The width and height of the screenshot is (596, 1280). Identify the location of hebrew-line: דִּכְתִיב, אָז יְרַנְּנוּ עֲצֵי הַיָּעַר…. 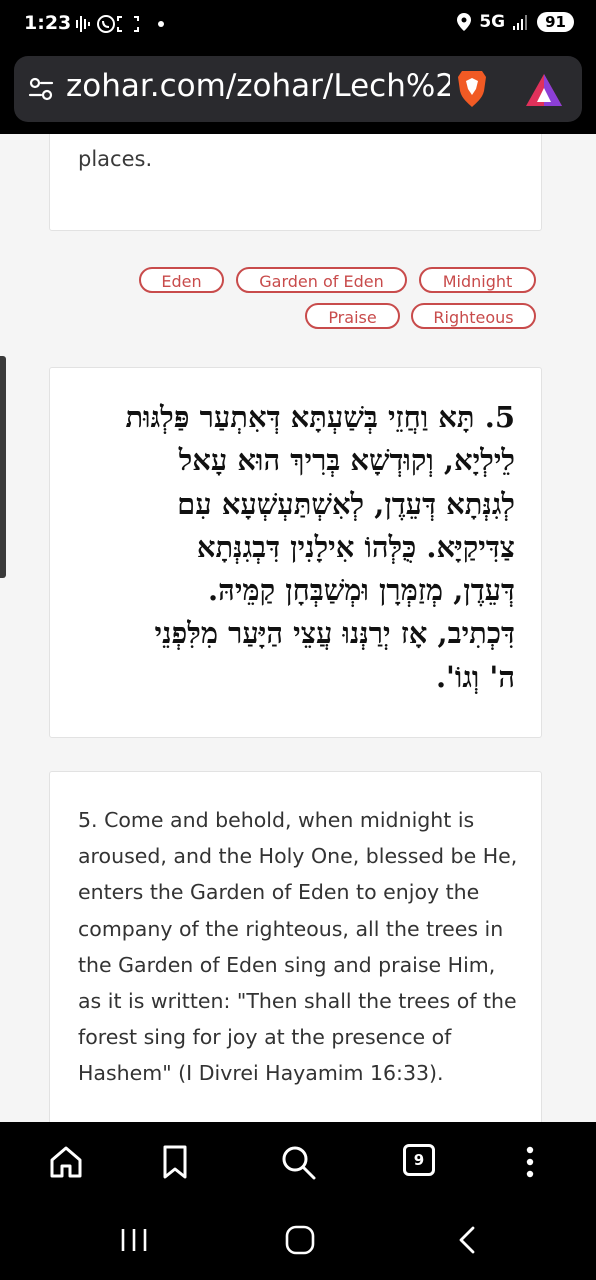
(334, 633).